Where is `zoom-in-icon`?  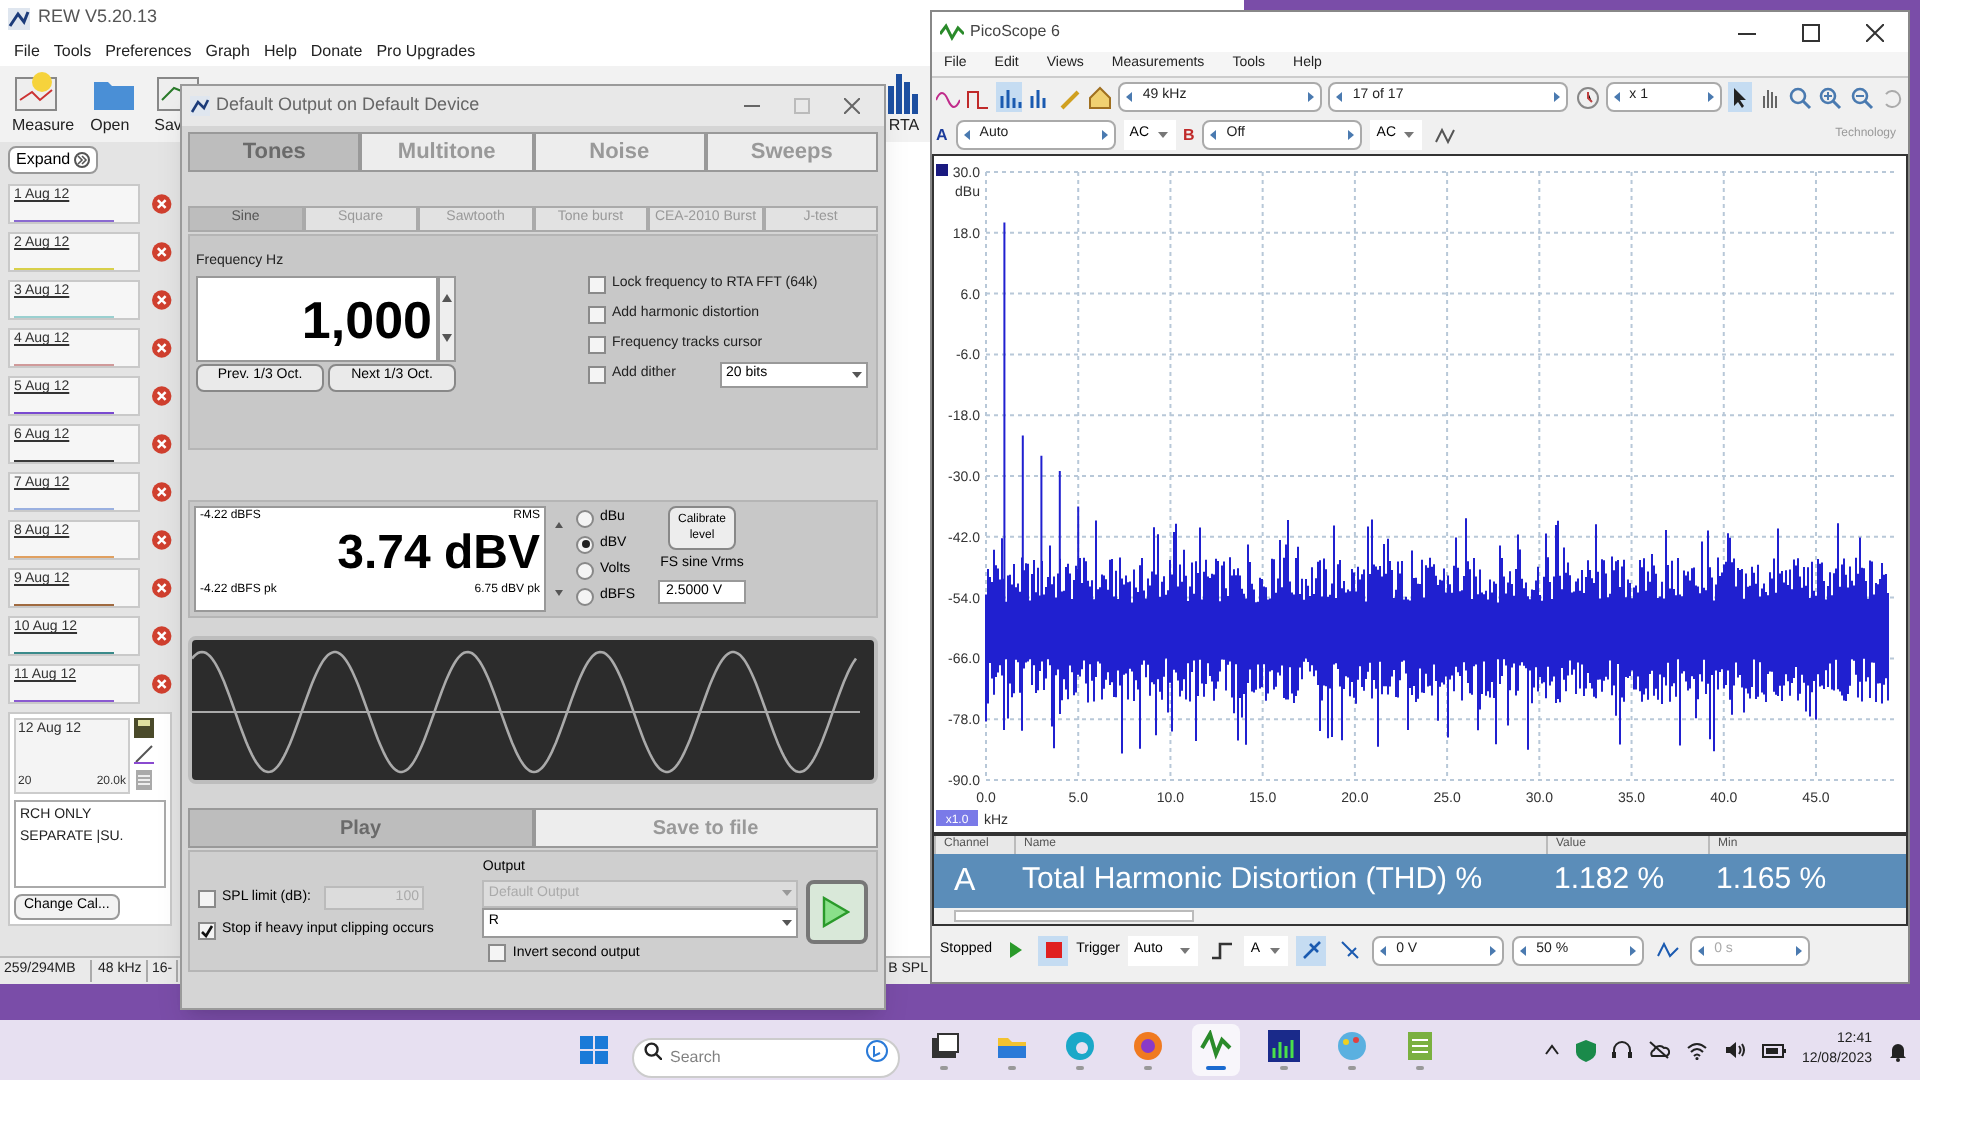 zoom-in-icon is located at coordinates (1830, 97).